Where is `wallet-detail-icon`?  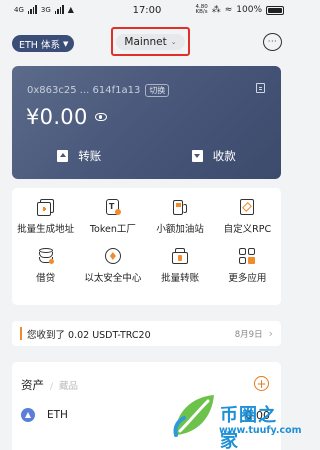
wallet-detail-icon is located at coordinates (260, 88).